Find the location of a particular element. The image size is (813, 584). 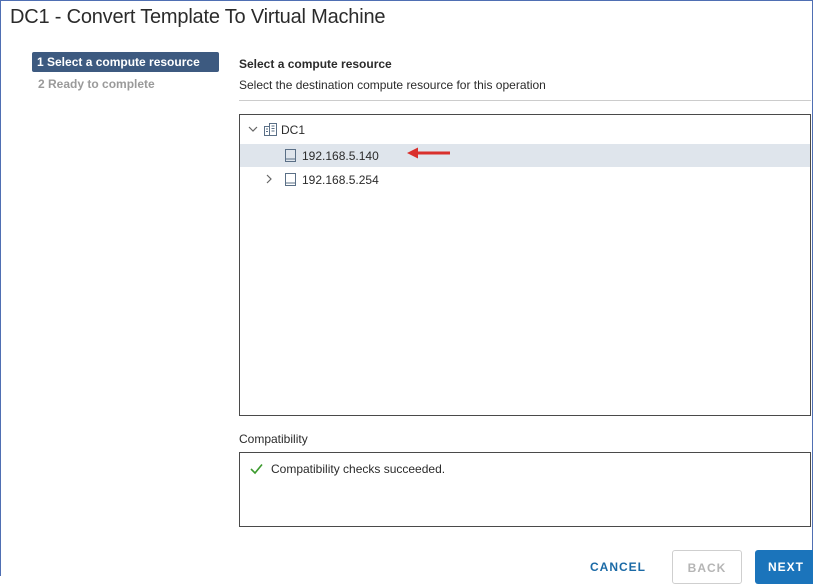

tree-node-label: DC1 is located at coordinates (293, 130).